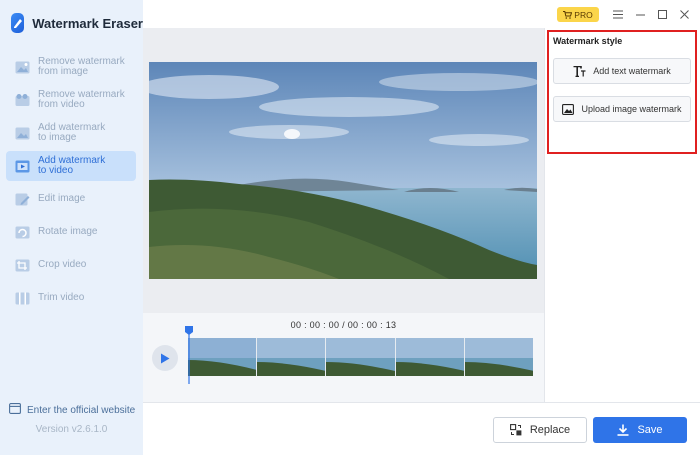  I want to click on sidebar-item-label: Add watermark to video, so click(72, 165).